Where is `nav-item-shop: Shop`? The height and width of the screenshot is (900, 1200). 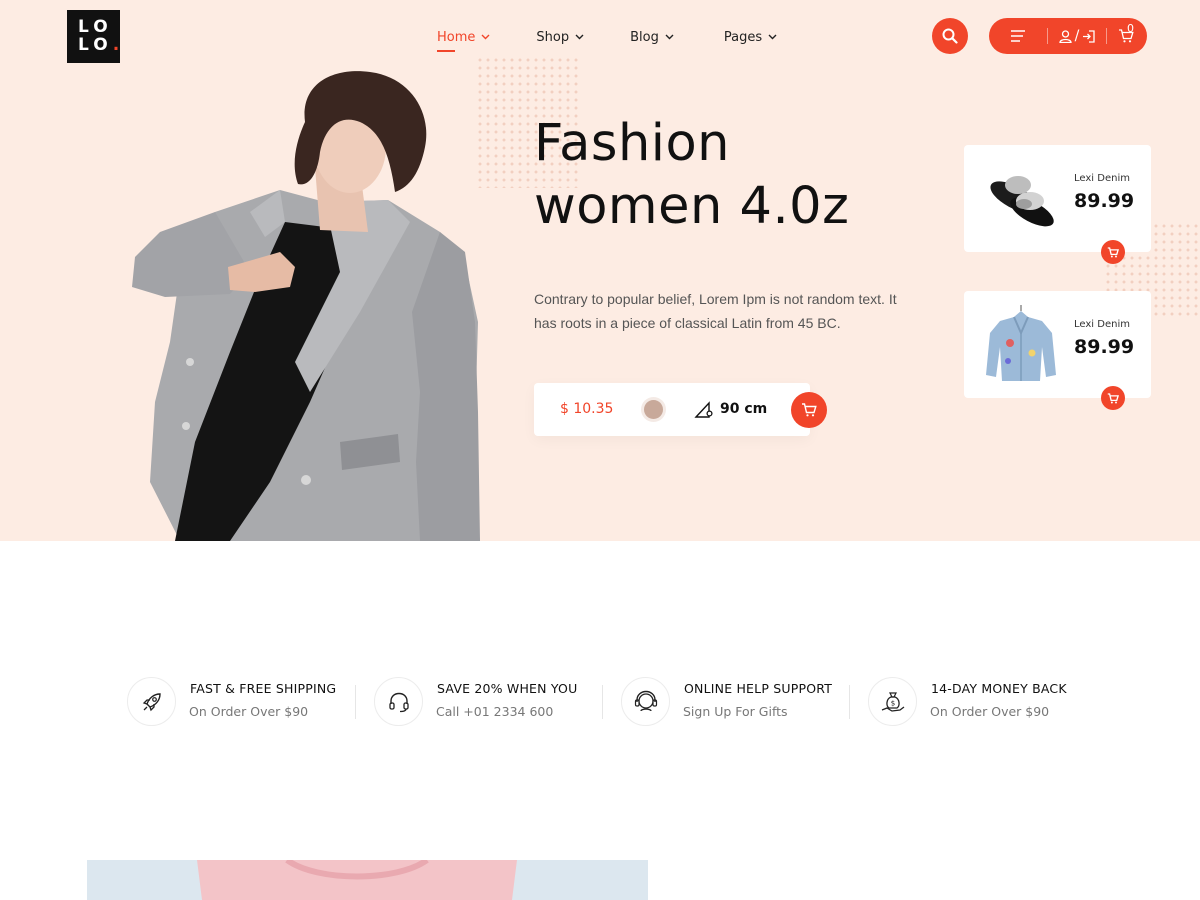
nav-item-shop: Shop is located at coordinates (560, 37).